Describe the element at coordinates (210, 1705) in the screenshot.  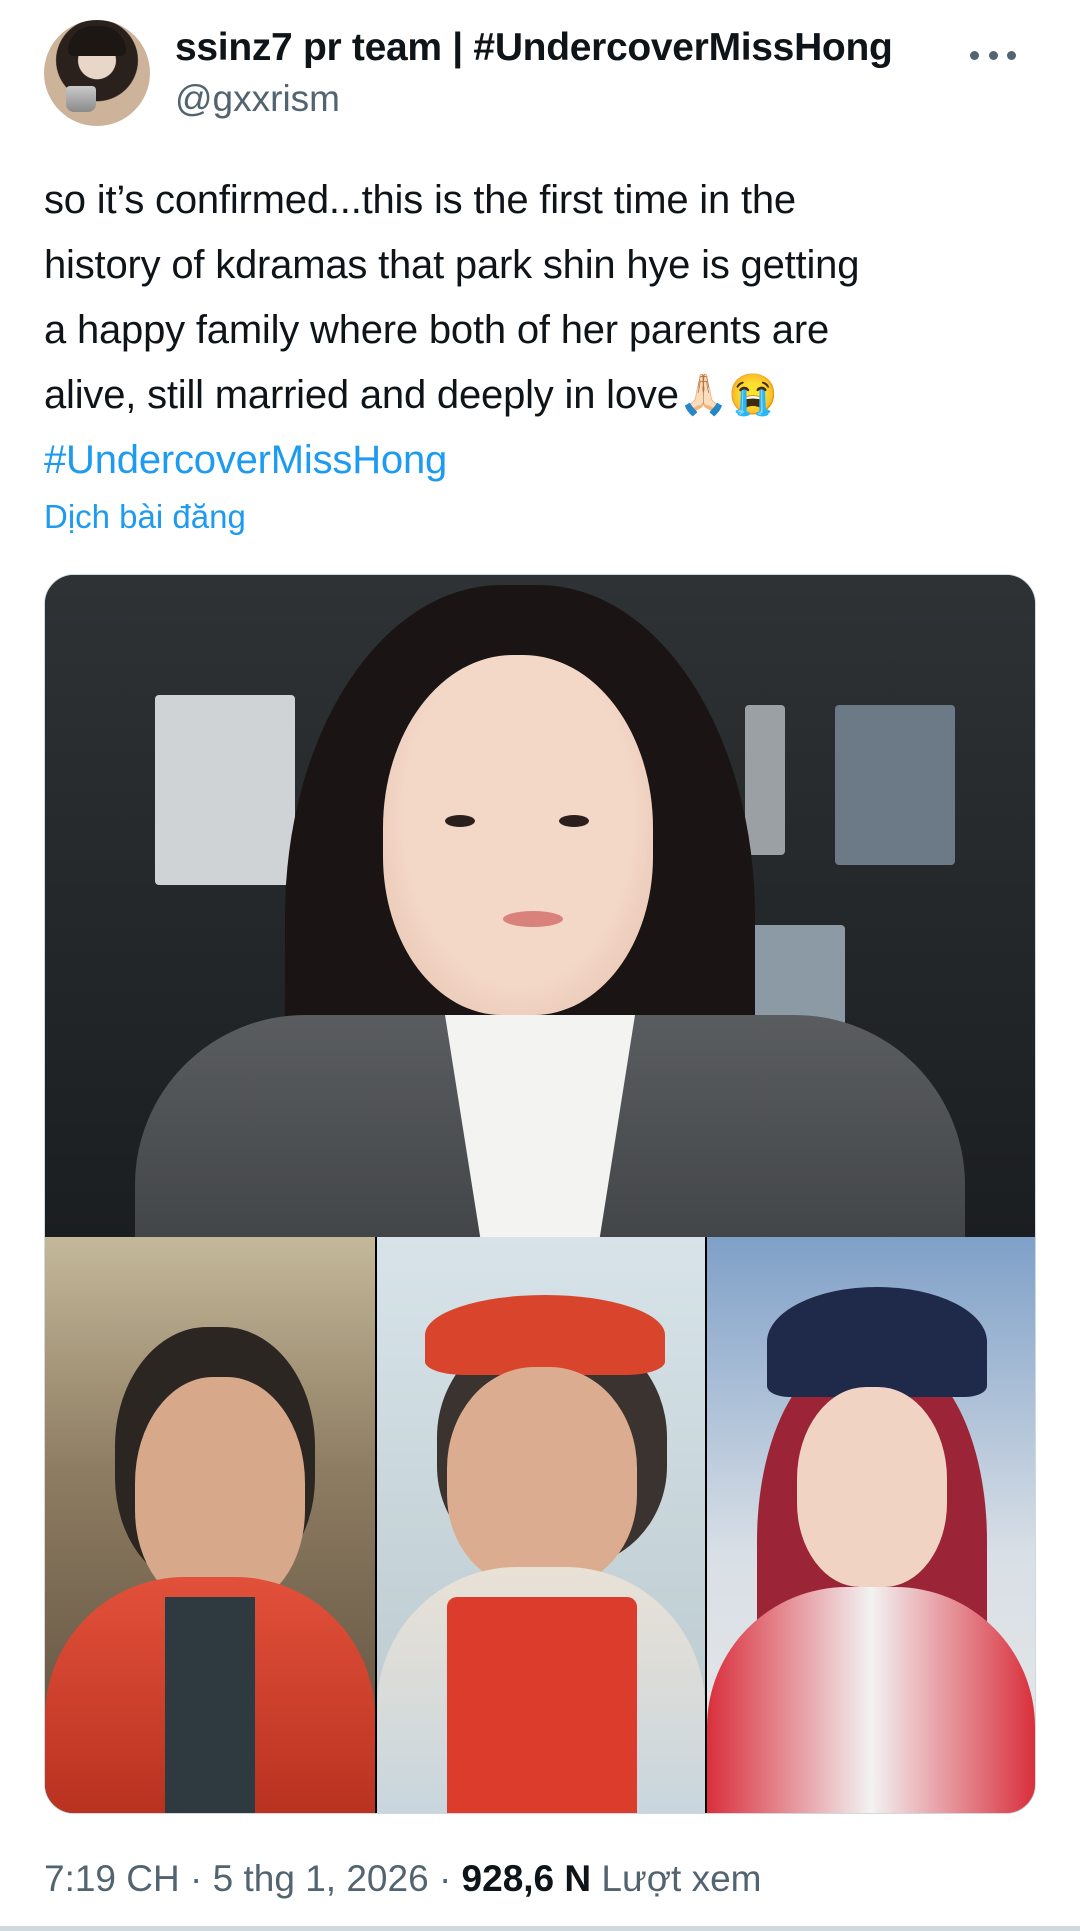
I see `collar-shape` at that location.